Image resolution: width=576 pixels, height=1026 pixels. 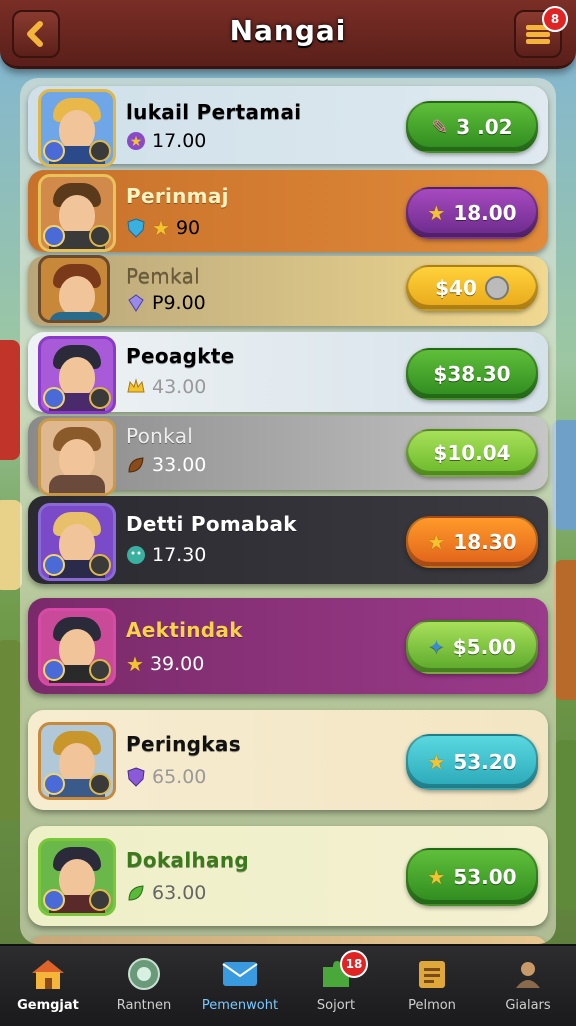 What do you see at coordinates (440, 127) in the screenshot?
I see `pencil-icon: ✎` at bounding box center [440, 127].